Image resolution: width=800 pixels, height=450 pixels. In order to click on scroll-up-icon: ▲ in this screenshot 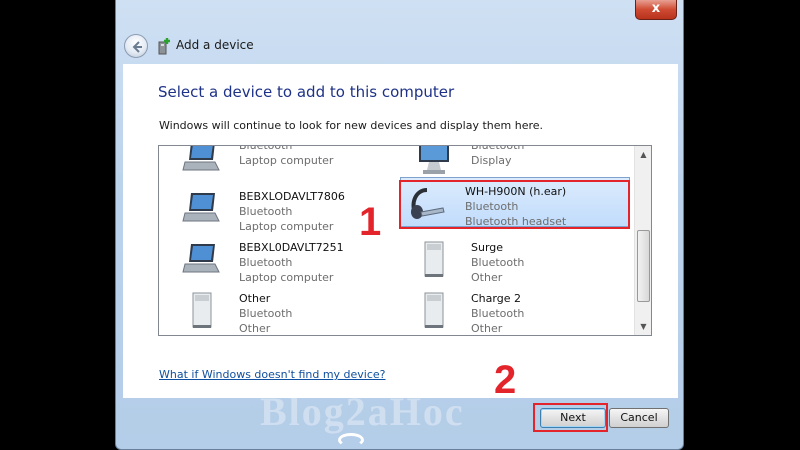, I will do `click(643, 154)`.